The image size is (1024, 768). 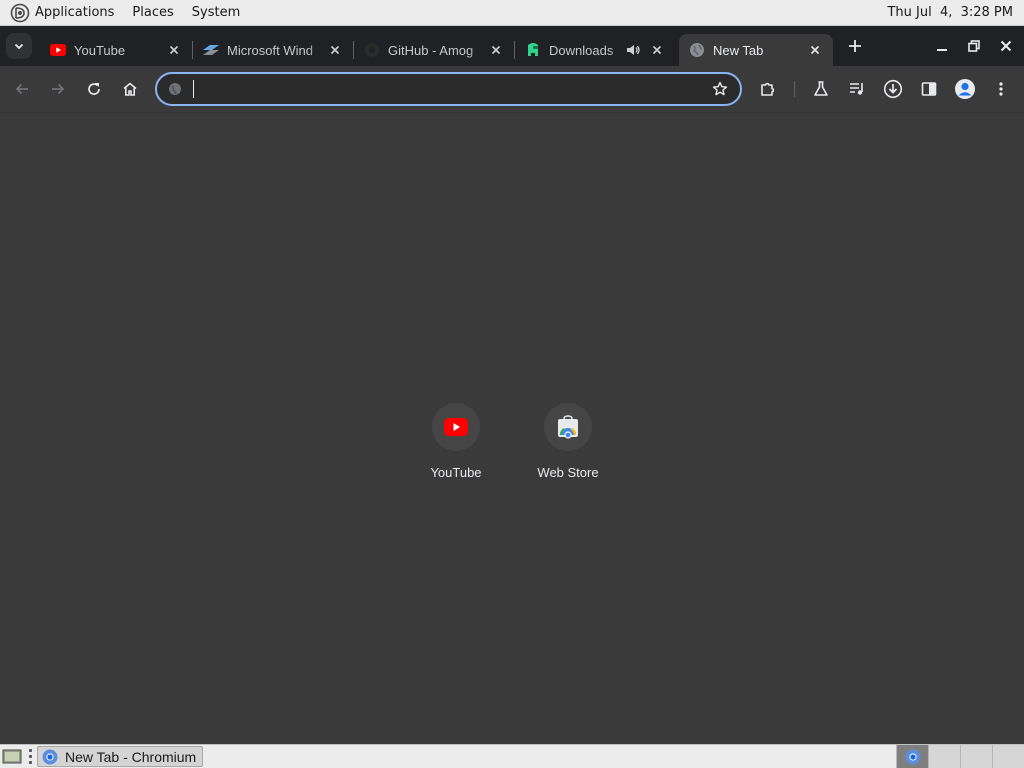 I want to click on new-tab-button, so click(x=855, y=46).